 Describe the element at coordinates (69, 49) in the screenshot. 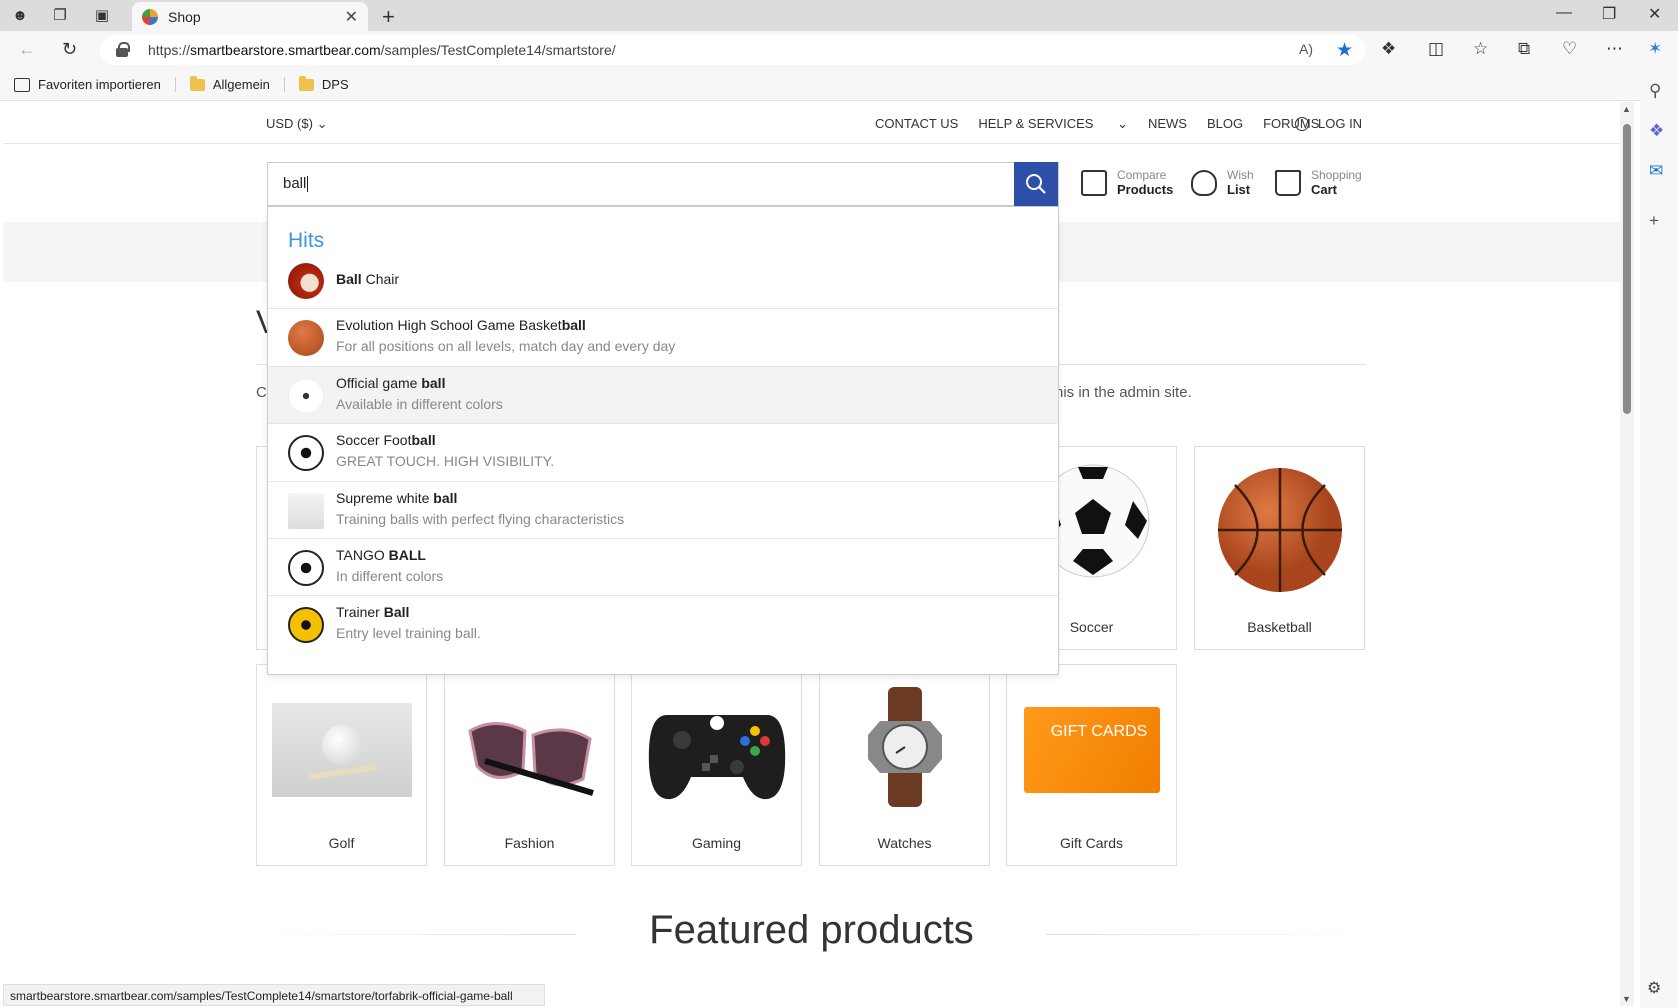

I see `reload-icon: ↻` at that location.